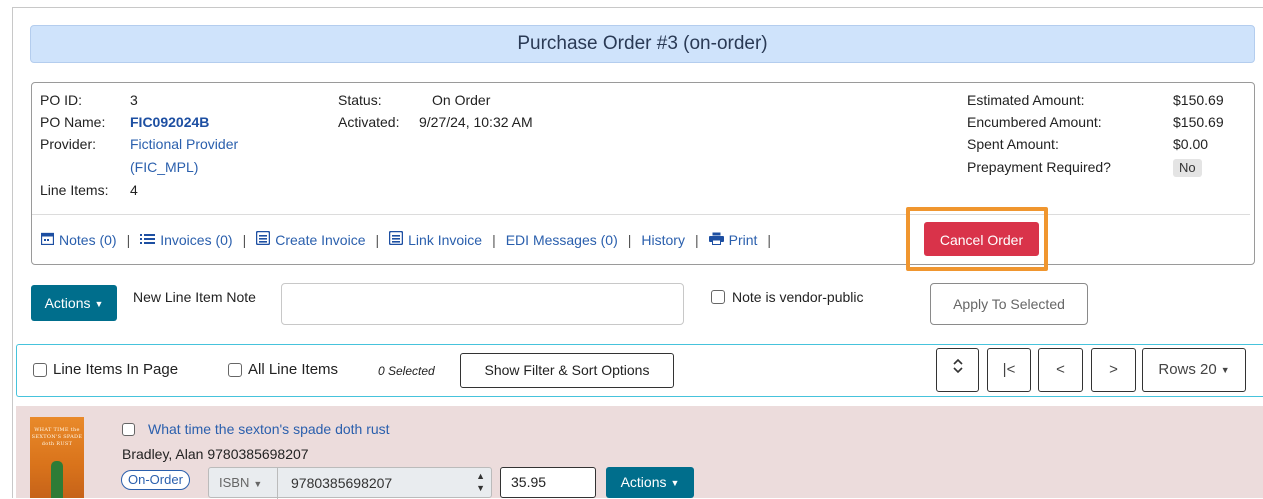 Image resolution: width=1263 pixels, height=499 pixels. I want to click on link-invoice-label: Link Invoice, so click(445, 240).